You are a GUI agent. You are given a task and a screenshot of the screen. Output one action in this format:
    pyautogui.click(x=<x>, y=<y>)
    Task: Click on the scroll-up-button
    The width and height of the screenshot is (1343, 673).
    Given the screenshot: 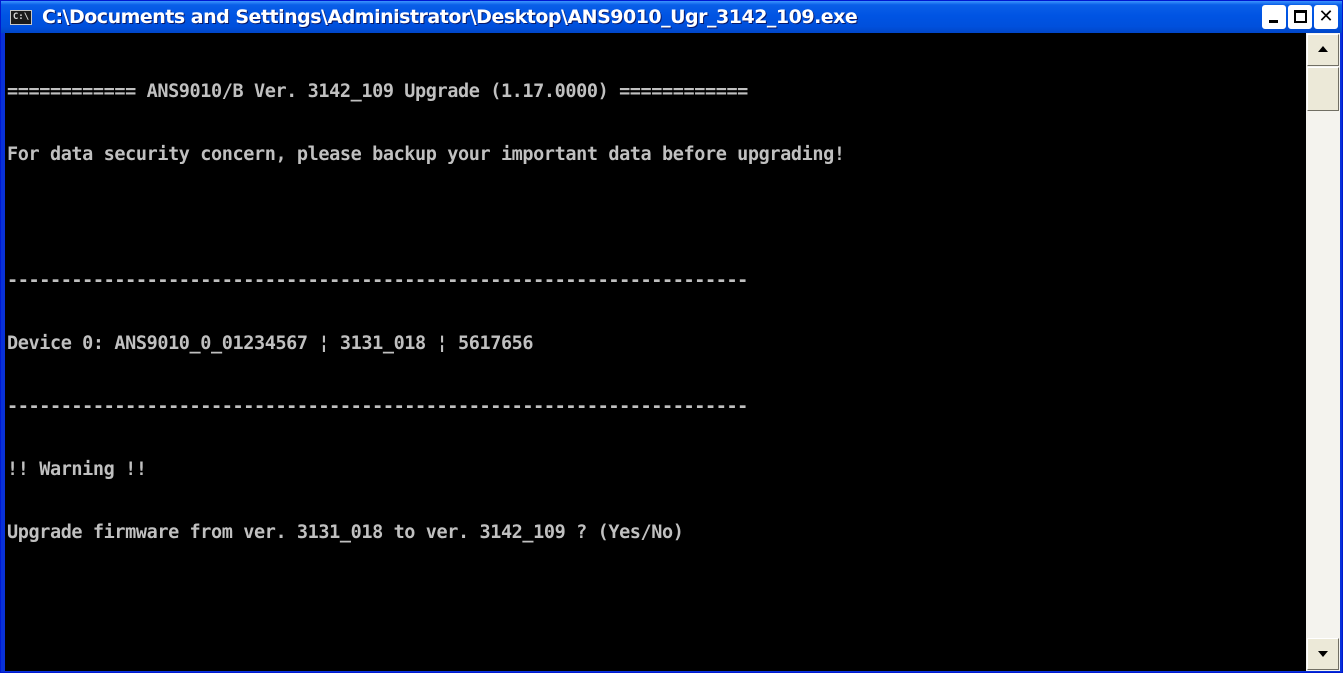 What is the action you would take?
    pyautogui.click(x=1323, y=50)
    